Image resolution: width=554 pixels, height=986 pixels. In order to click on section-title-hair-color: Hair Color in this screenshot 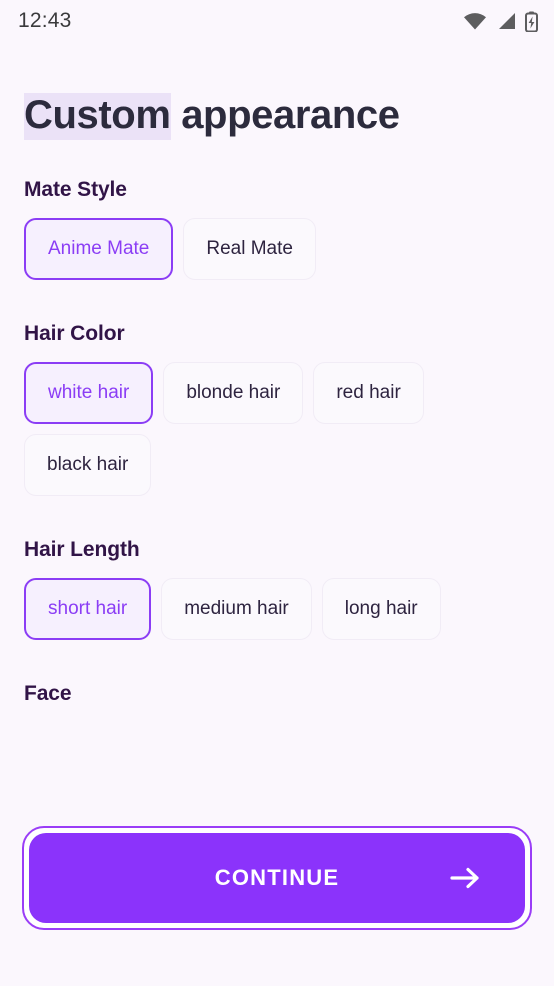, I will do `click(74, 333)`.